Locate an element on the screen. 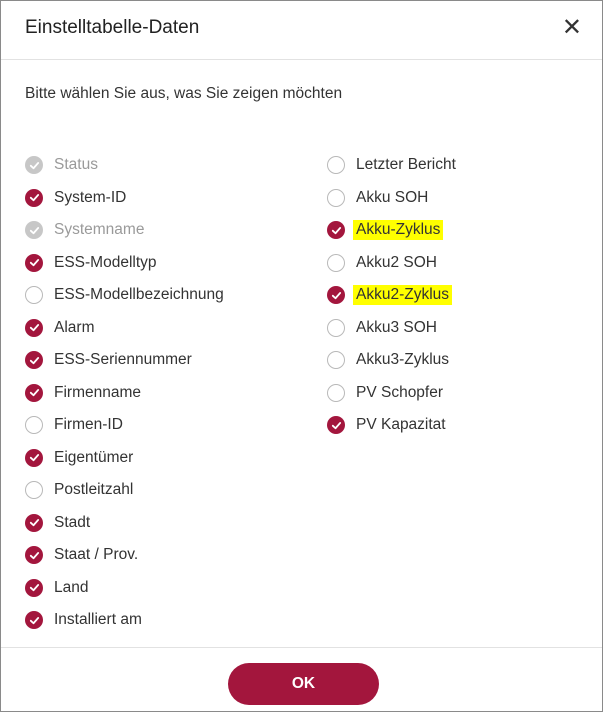 Image resolution: width=603 pixels, height=712 pixels. checkbox-item-ess-seriennummer: ESS-Seriennummer is located at coordinates (126, 360).